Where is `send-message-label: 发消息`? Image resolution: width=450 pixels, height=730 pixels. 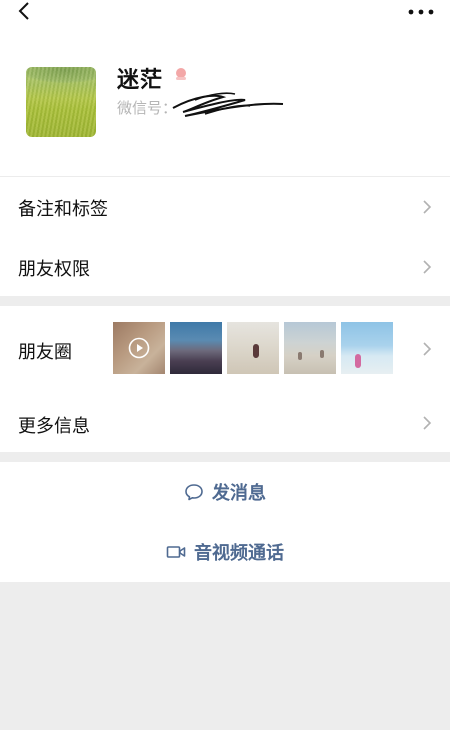 send-message-label: 发消息 is located at coordinates (239, 493).